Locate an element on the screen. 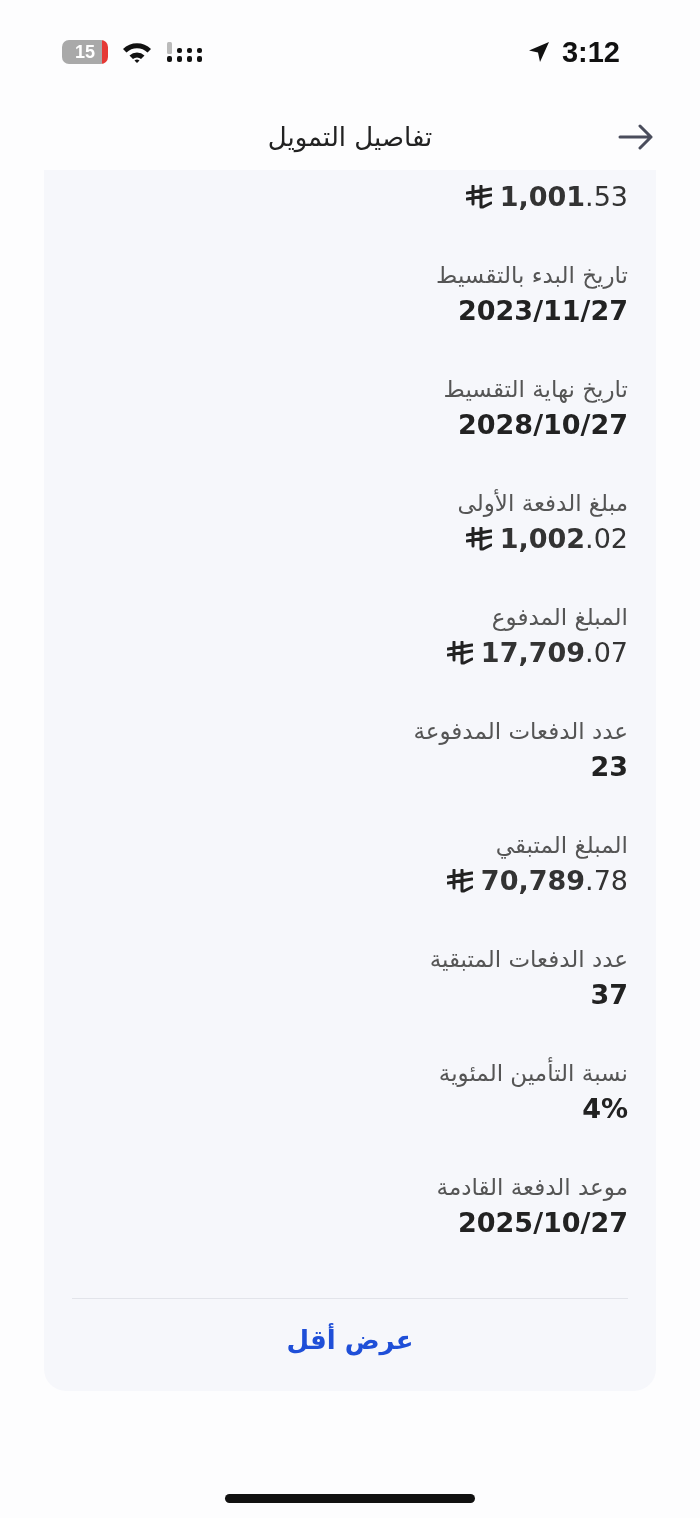  amount-value: 70,789.78 is located at coordinates (554, 881).